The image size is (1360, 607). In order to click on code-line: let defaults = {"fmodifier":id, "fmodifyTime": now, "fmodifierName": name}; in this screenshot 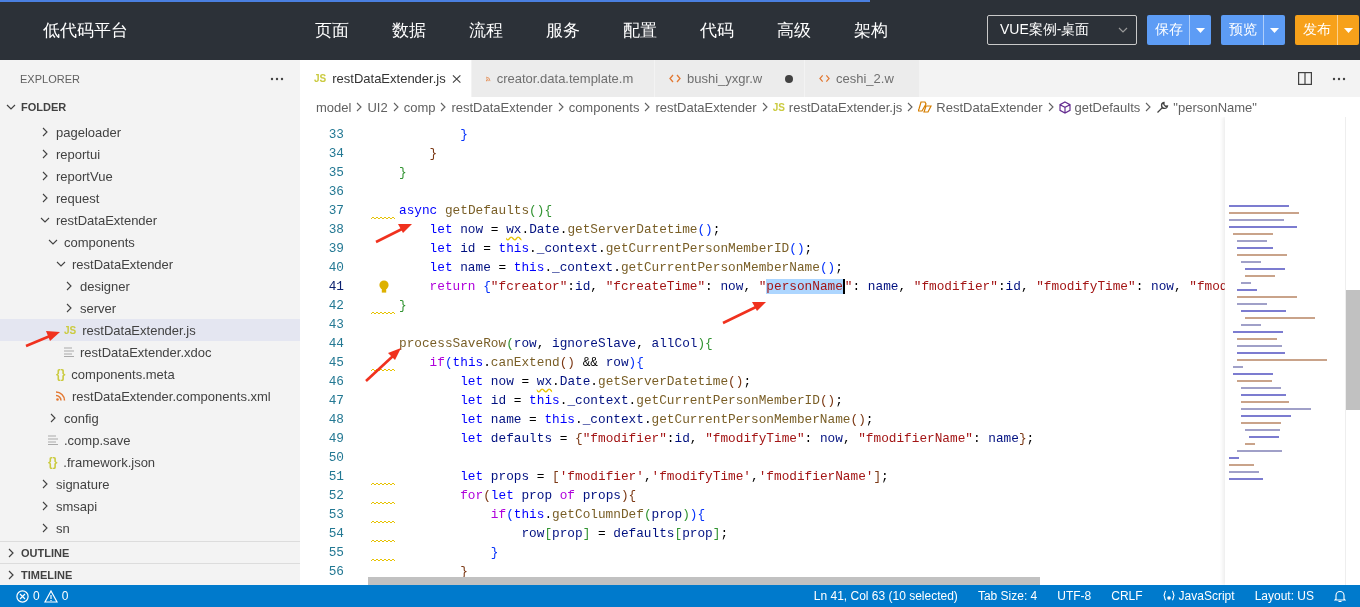, I will do `click(747, 438)`.